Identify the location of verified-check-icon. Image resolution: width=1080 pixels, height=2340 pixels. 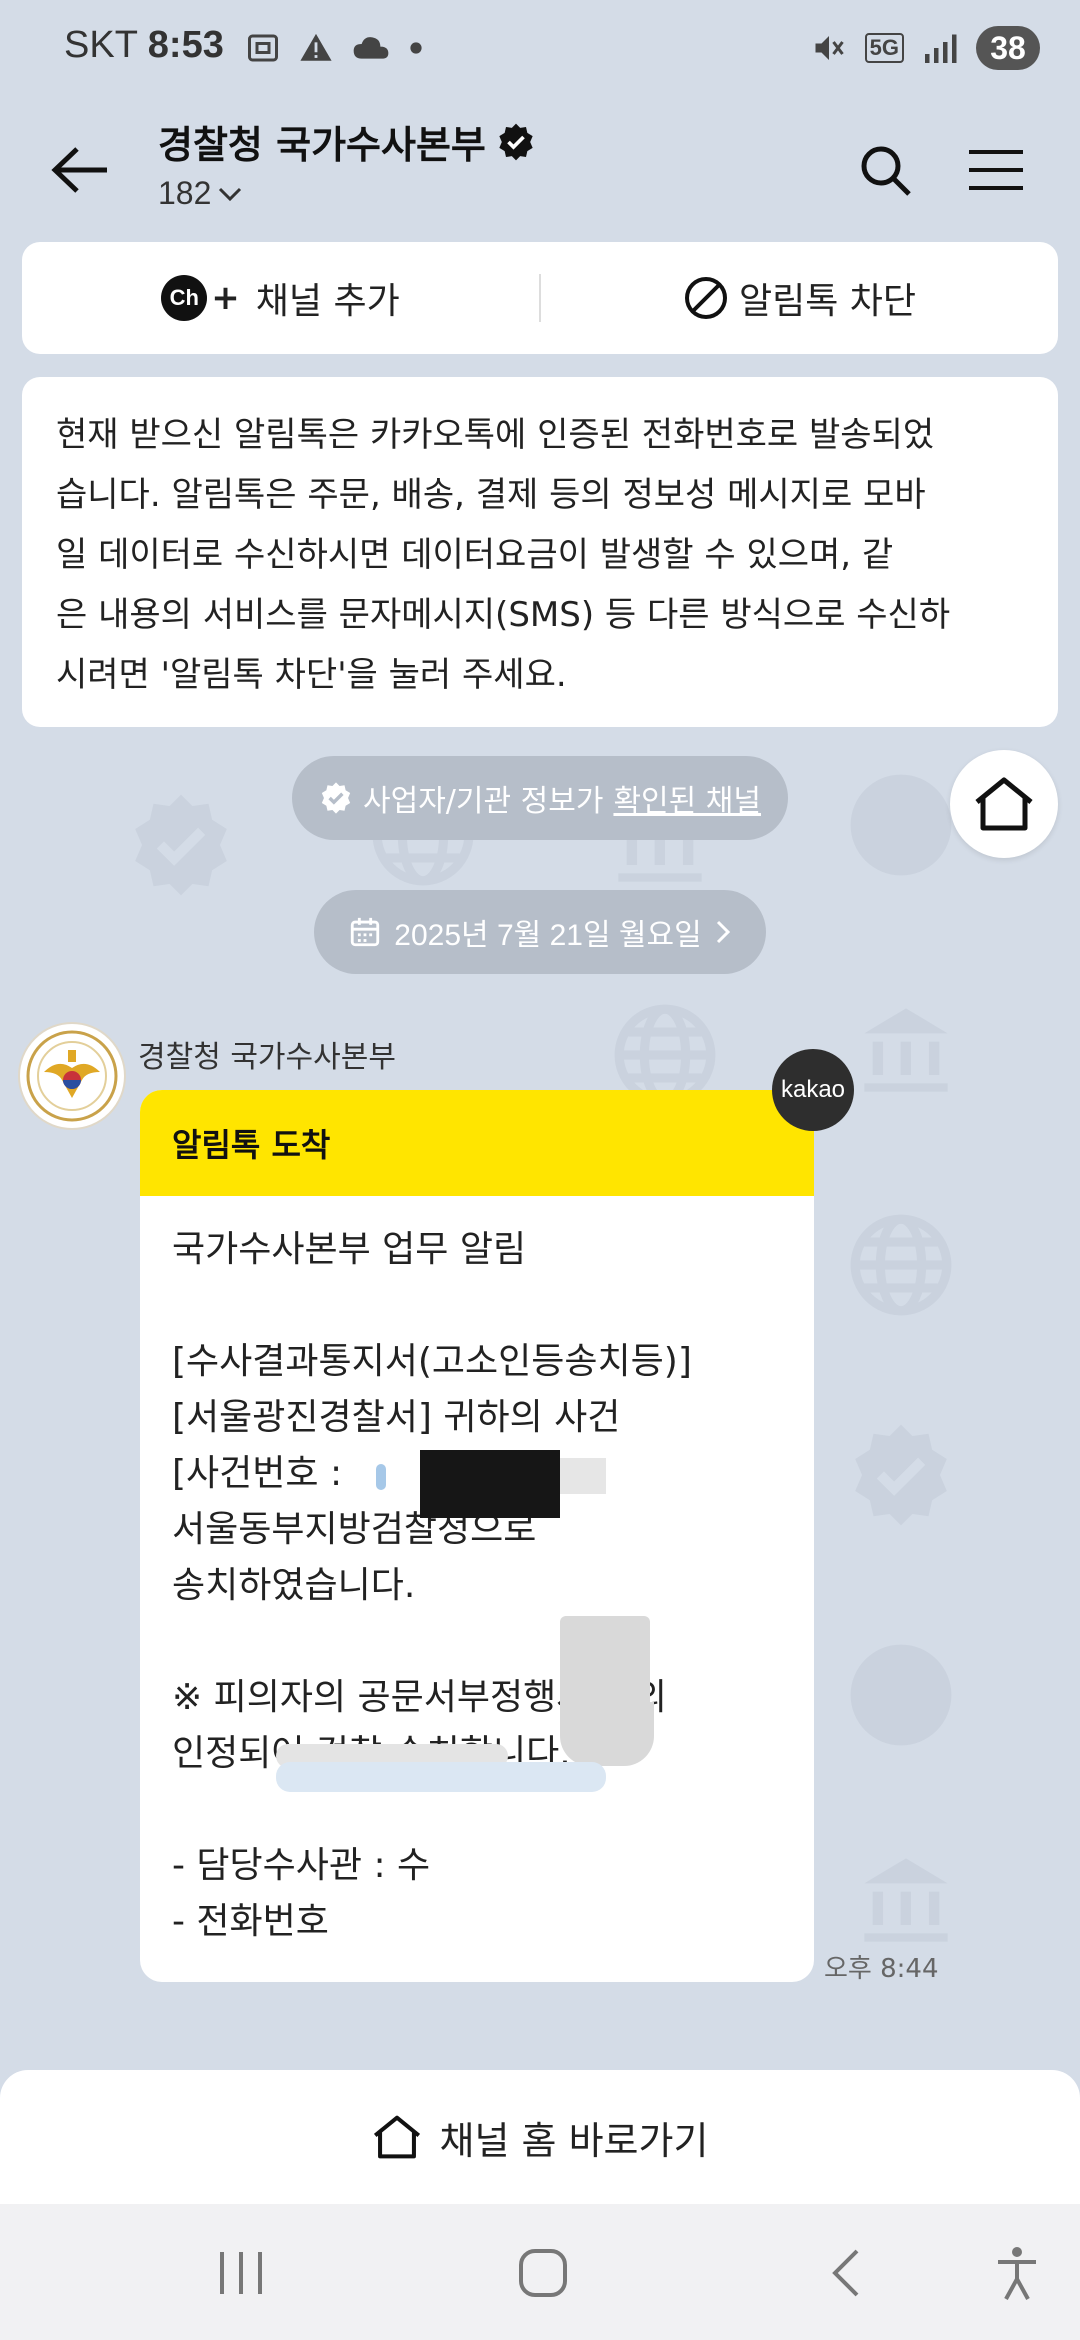
(336, 798).